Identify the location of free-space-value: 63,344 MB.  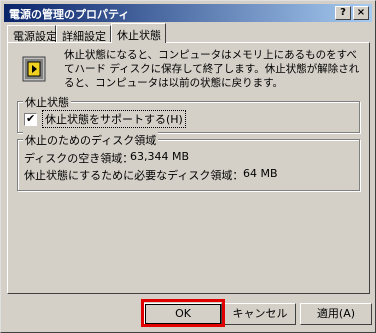
(160, 156).